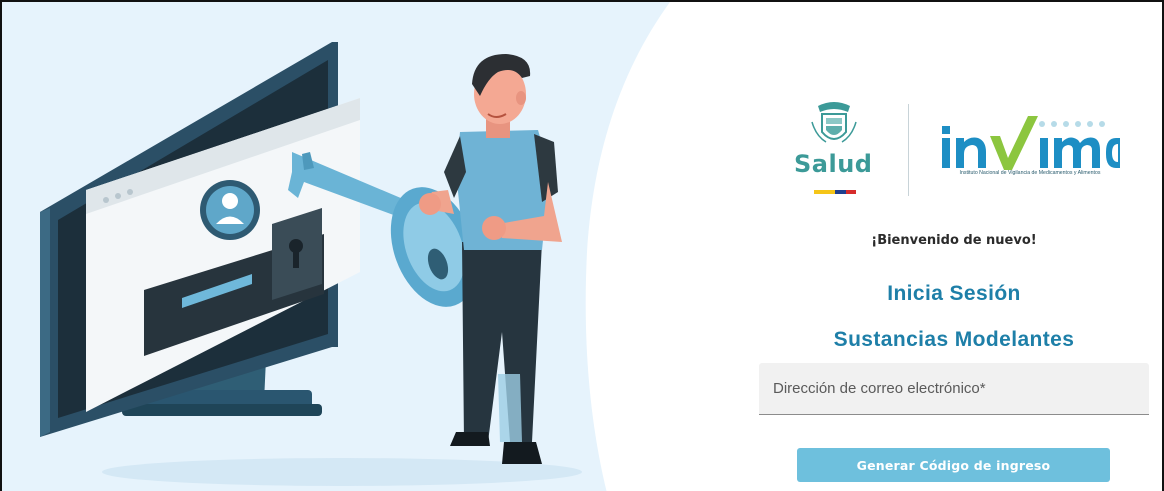 The image size is (1164, 491). I want to click on colombia-coat-of-arms-icon, so click(834, 122).